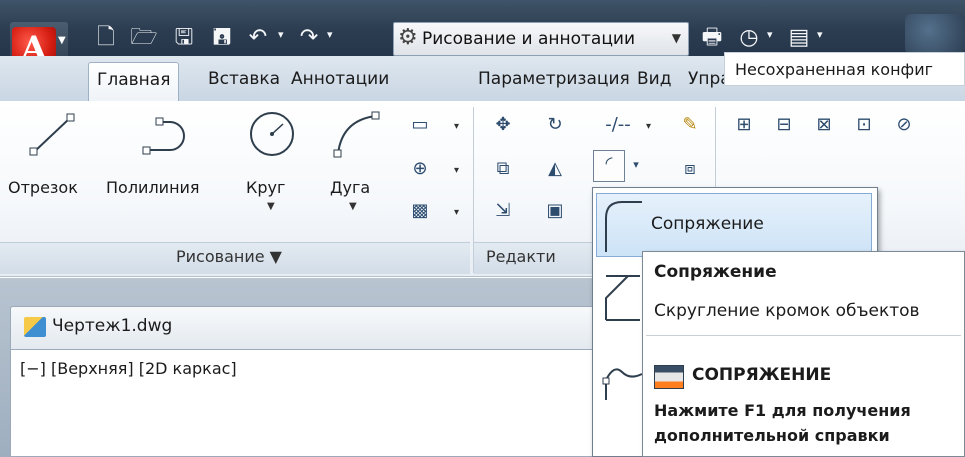 The width and height of the screenshot is (965, 457). Describe the element at coordinates (669, 377) in the screenshot. I see `command-line-icon` at that location.